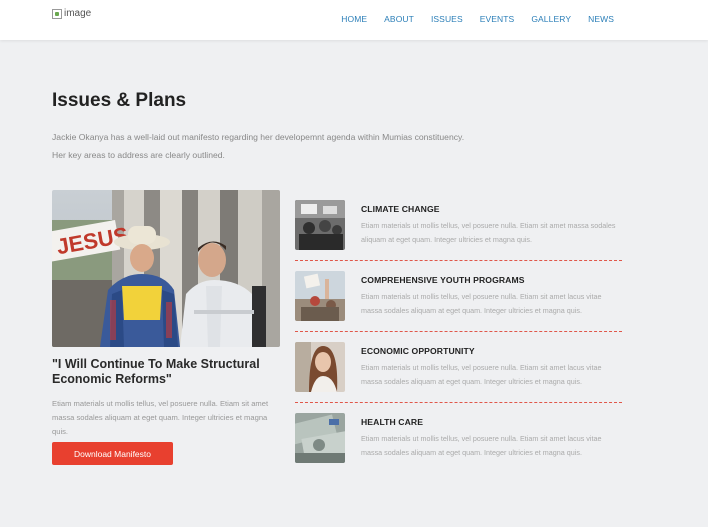 The width and height of the screenshot is (708, 527). I want to click on nav-home: HOME, so click(354, 19).